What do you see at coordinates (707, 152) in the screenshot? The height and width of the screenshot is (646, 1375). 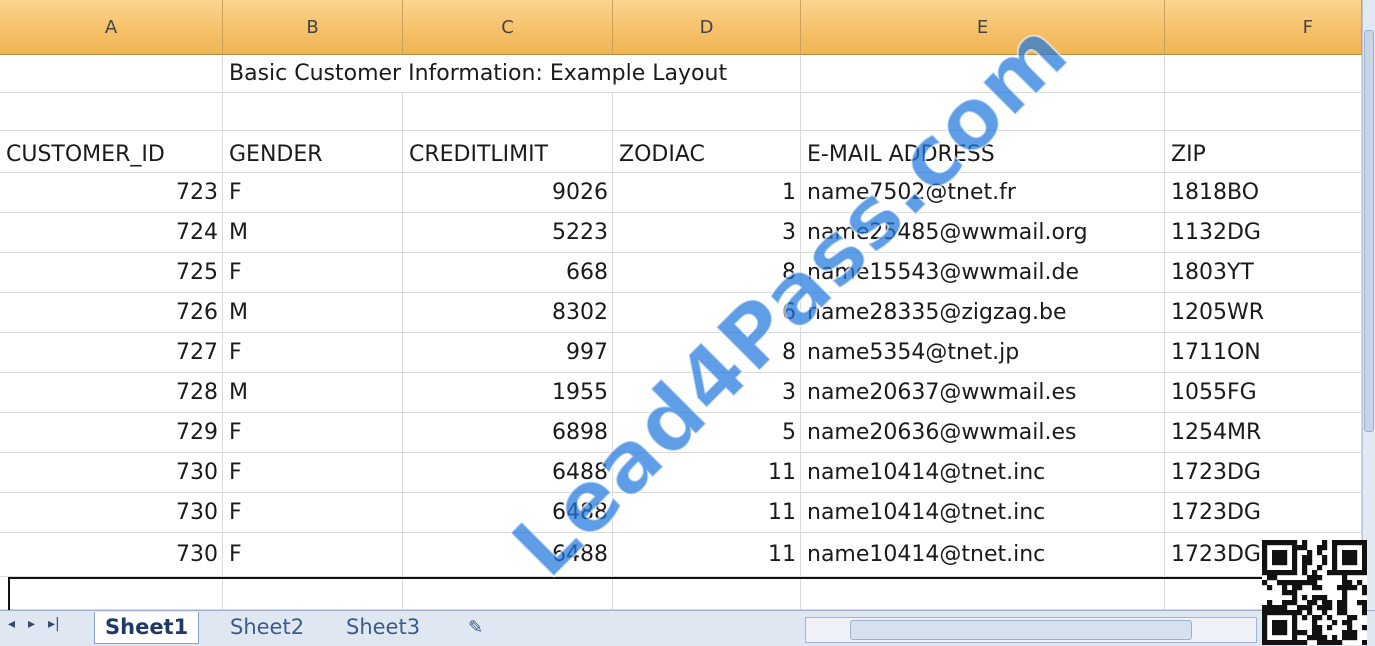 I see `header-cell: ZODIAC` at bounding box center [707, 152].